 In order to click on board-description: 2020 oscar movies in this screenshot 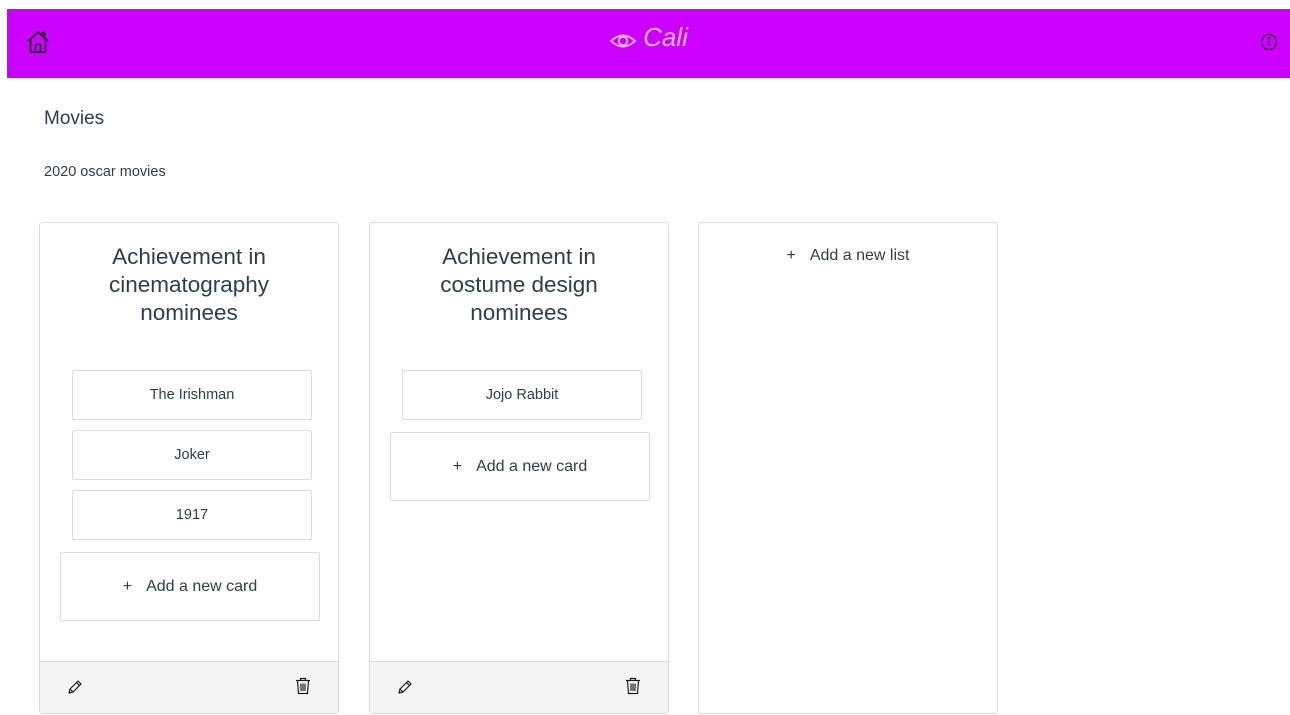, I will do `click(105, 172)`.